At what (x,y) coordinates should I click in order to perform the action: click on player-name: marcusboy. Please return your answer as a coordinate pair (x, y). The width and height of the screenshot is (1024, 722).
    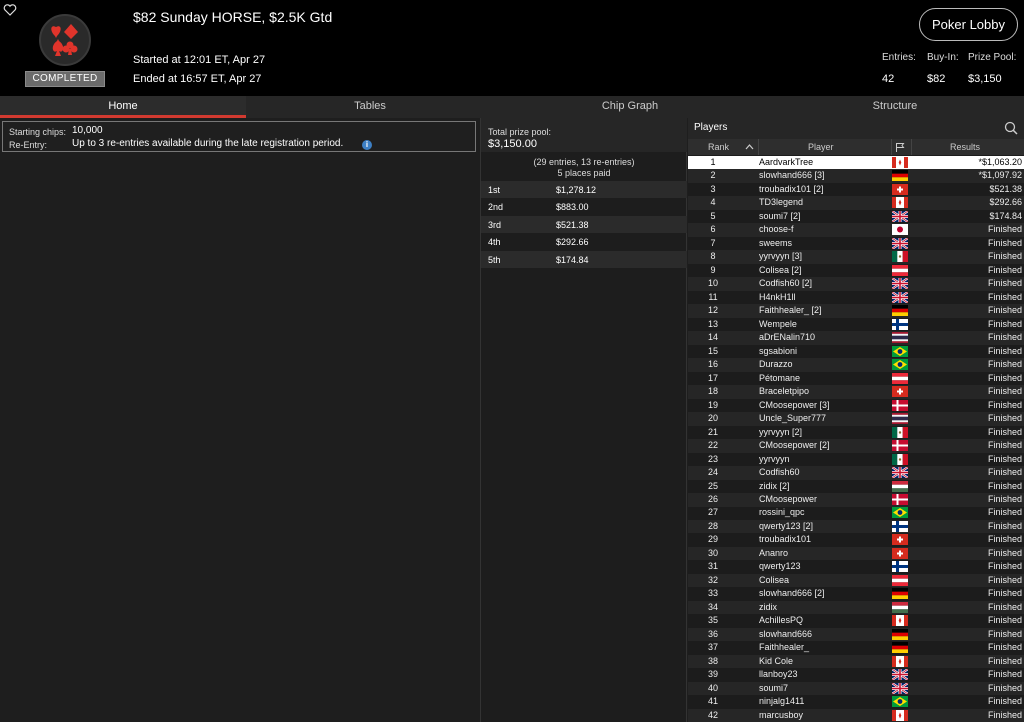
    Looking at the image, I should click on (781, 714).